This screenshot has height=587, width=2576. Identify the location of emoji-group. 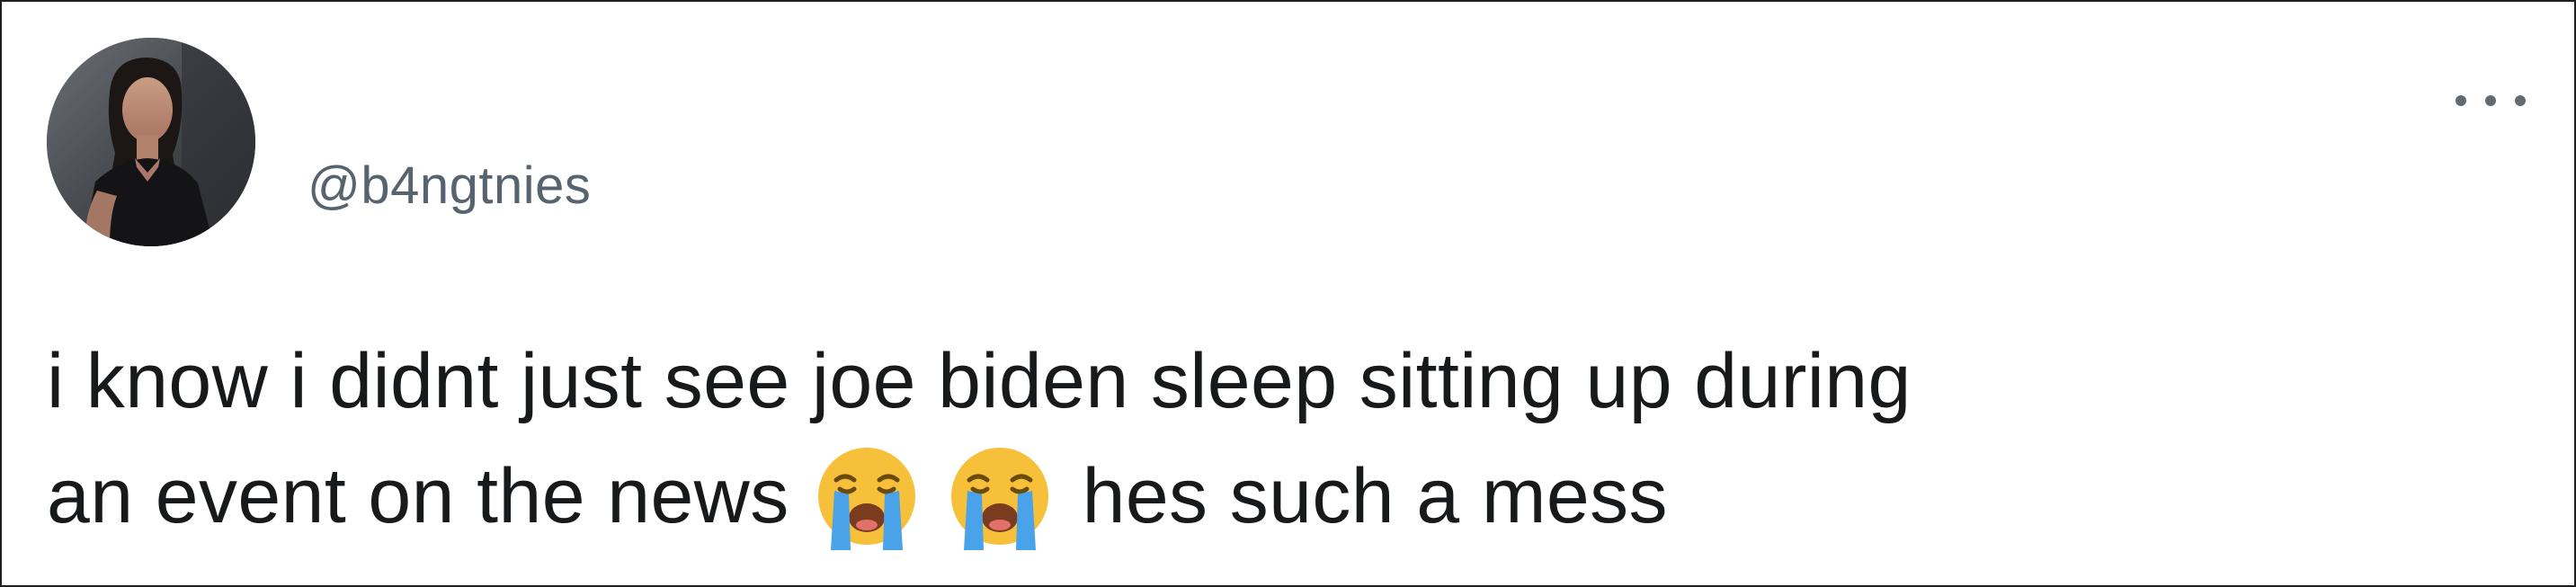
(942, 497).